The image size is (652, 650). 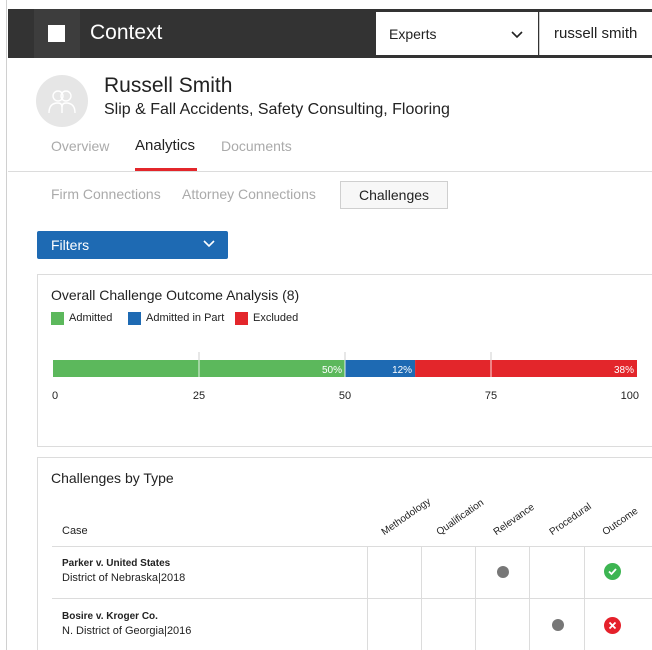 I want to click on search-type-value: Experts, so click(x=413, y=34).